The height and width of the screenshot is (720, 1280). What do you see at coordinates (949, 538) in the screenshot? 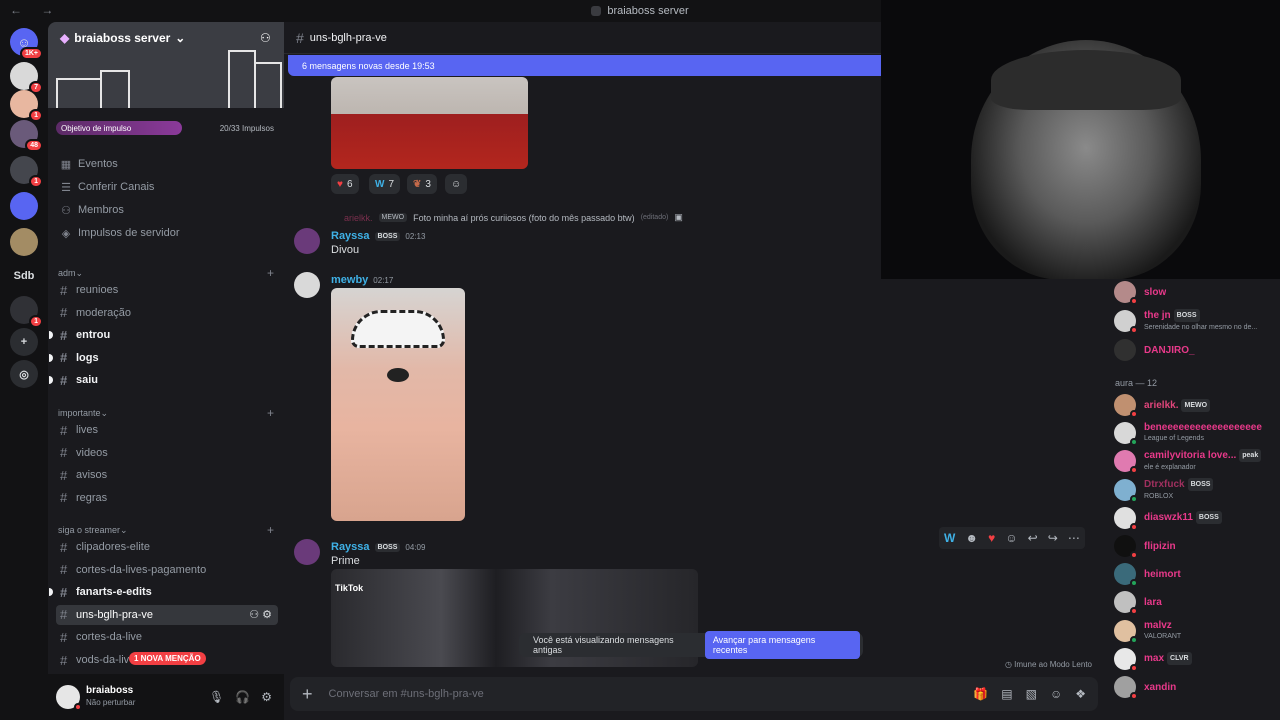
I see `w-reaction-icon: W` at bounding box center [949, 538].